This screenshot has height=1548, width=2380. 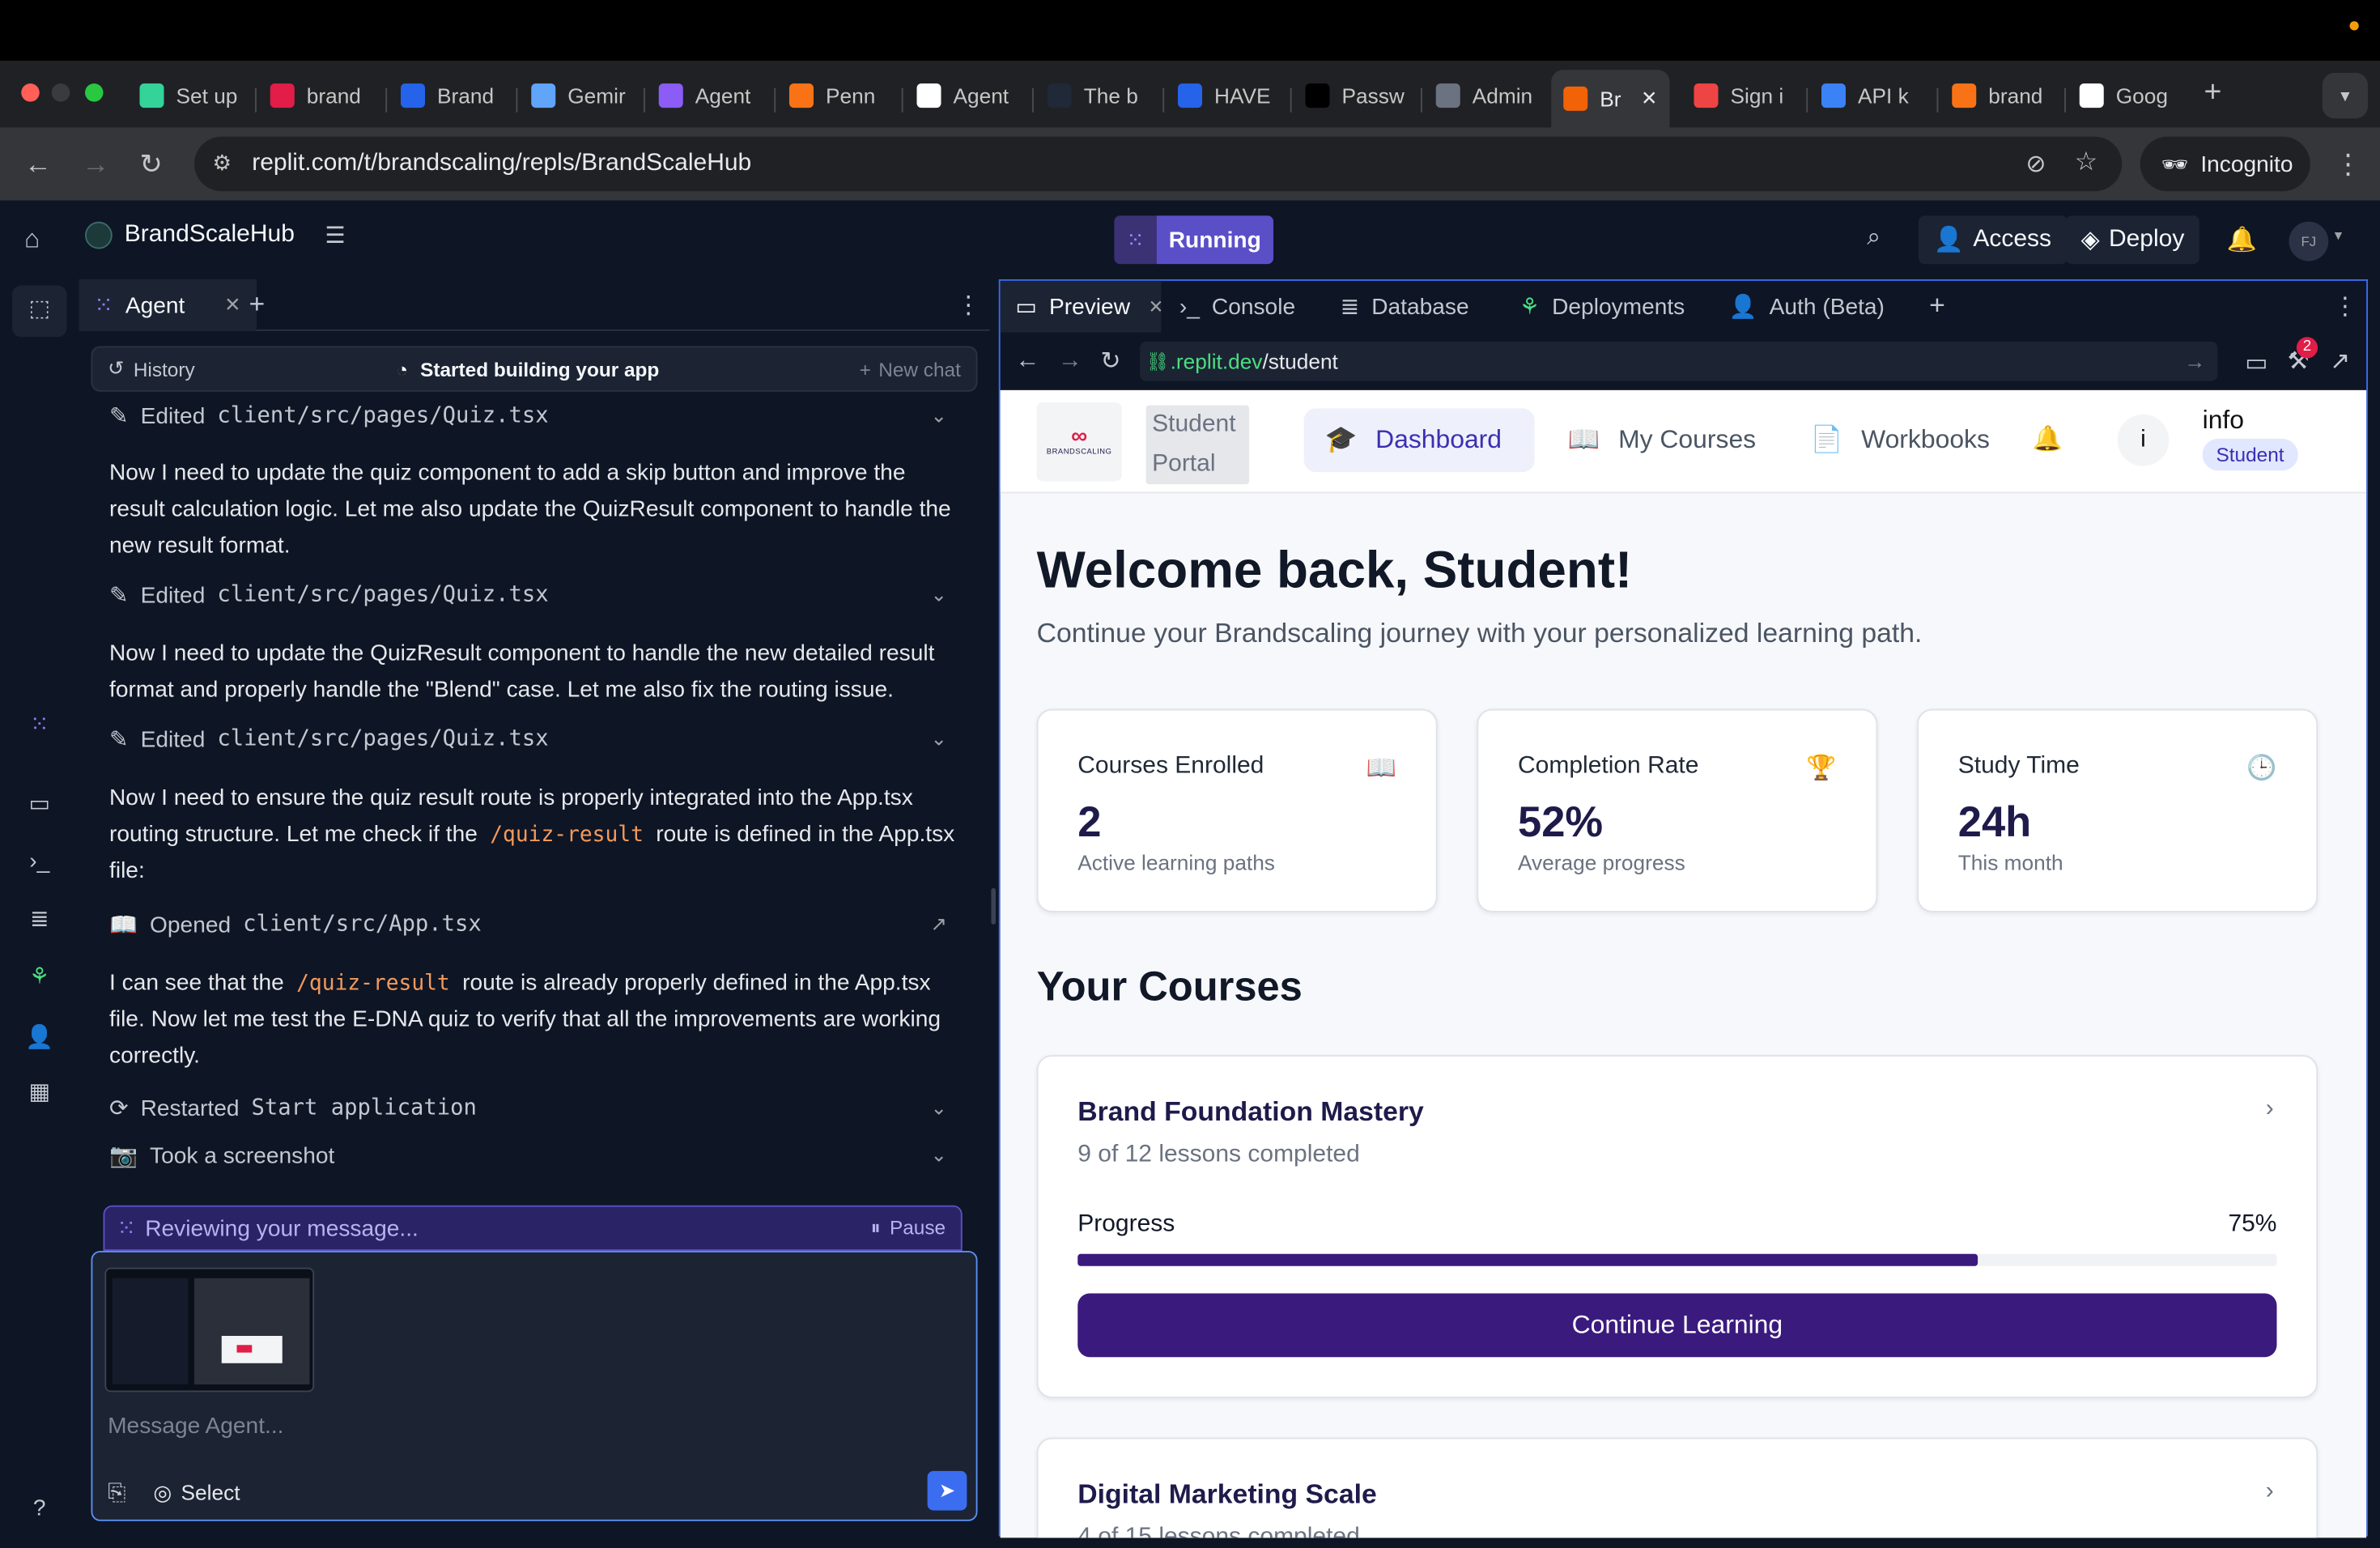 What do you see at coordinates (2132, 240) in the screenshot?
I see `deploy-button: ◈ Deploy` at bounding box center [2132, 240].